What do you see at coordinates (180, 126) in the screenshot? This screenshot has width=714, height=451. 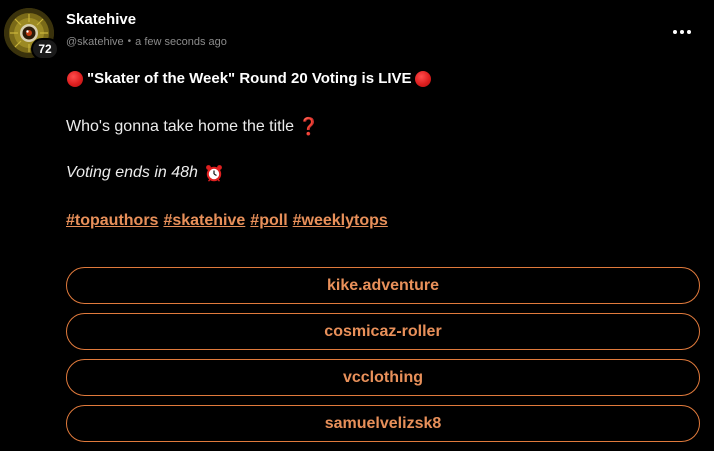 I see `question-text: Who's gonna take home the title` at bounding box center [180, 126].